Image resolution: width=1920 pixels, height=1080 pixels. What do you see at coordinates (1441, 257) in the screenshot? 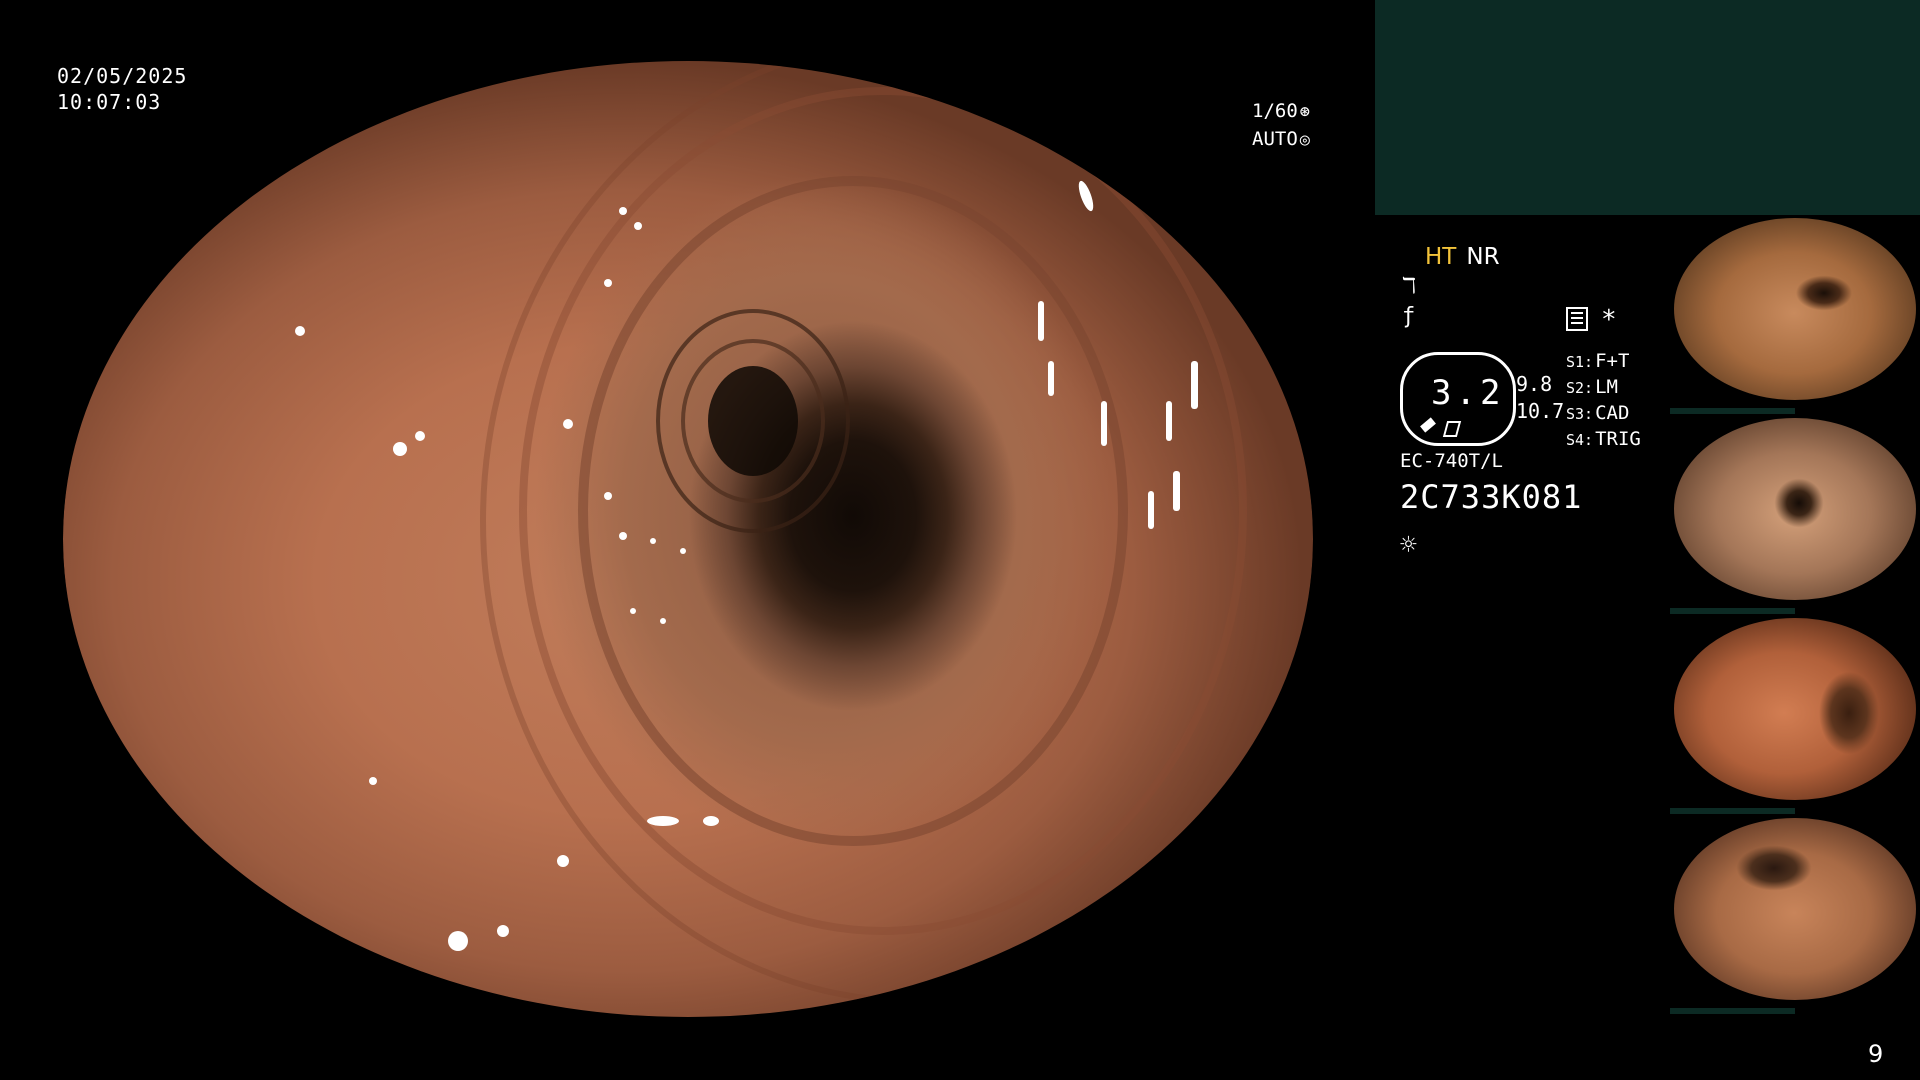
I see `mode-ht: HT` at bounding box center [1441, 257].